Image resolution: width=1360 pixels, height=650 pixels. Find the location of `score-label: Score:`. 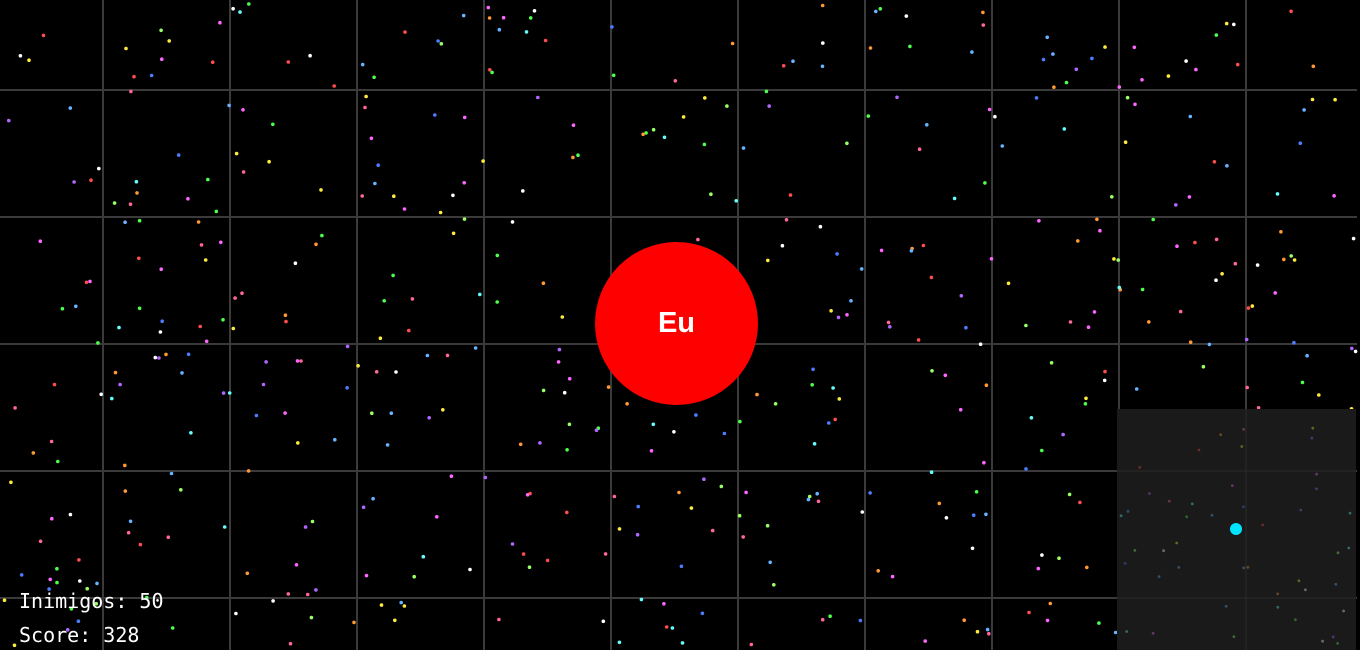

score-label: Score: is located at coordinates (55, 635).